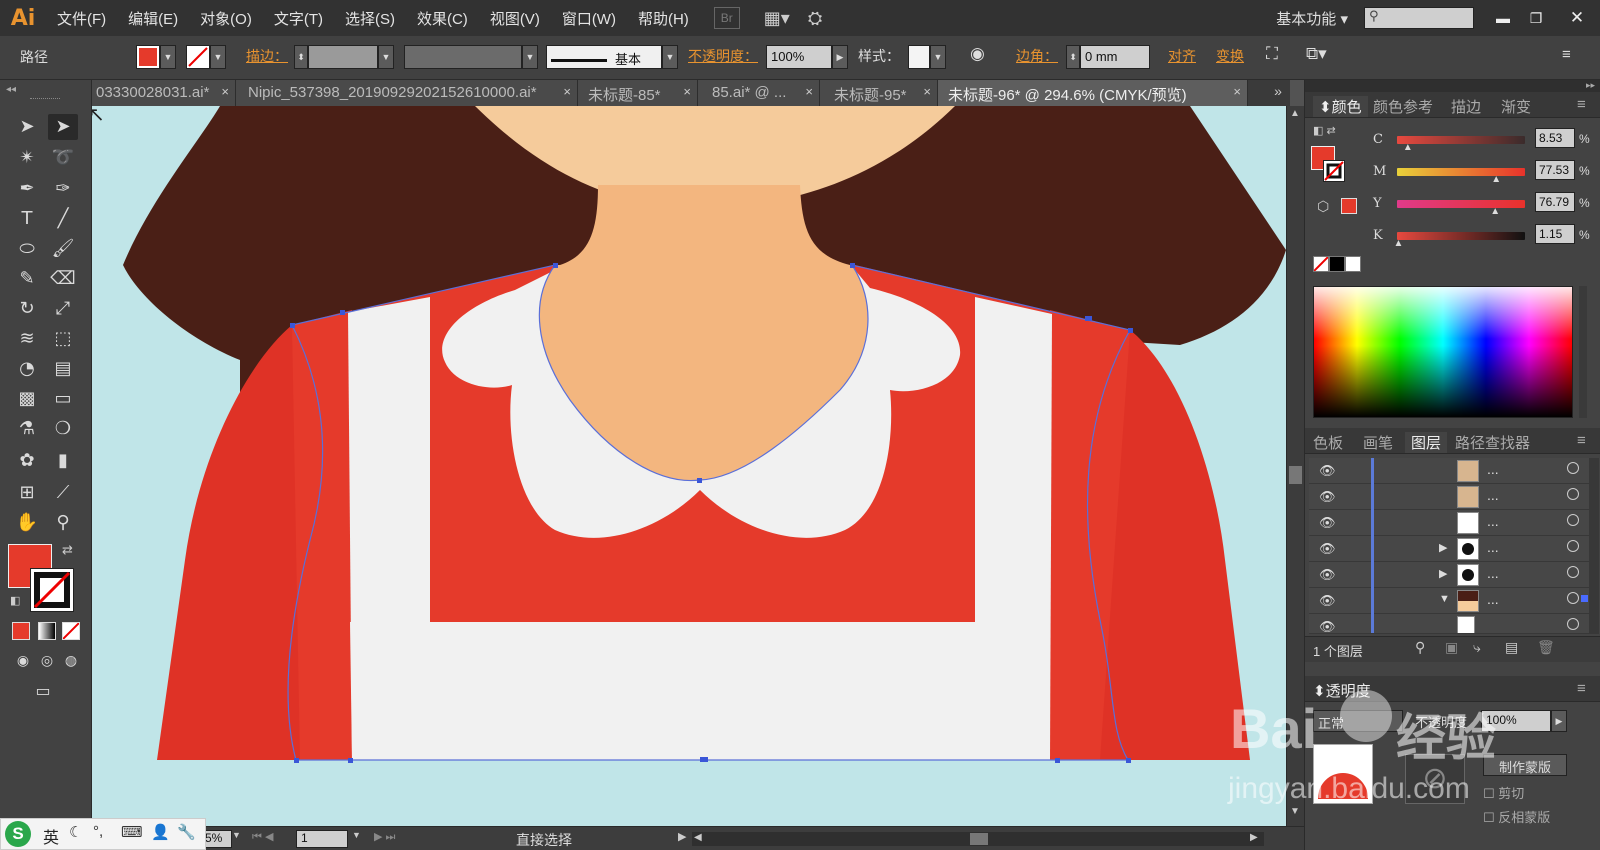 The width and height of the screenshot is (1600, 850). I want to click on panel-dock-collapse-icon: ▸▸, so click(1452, 86).